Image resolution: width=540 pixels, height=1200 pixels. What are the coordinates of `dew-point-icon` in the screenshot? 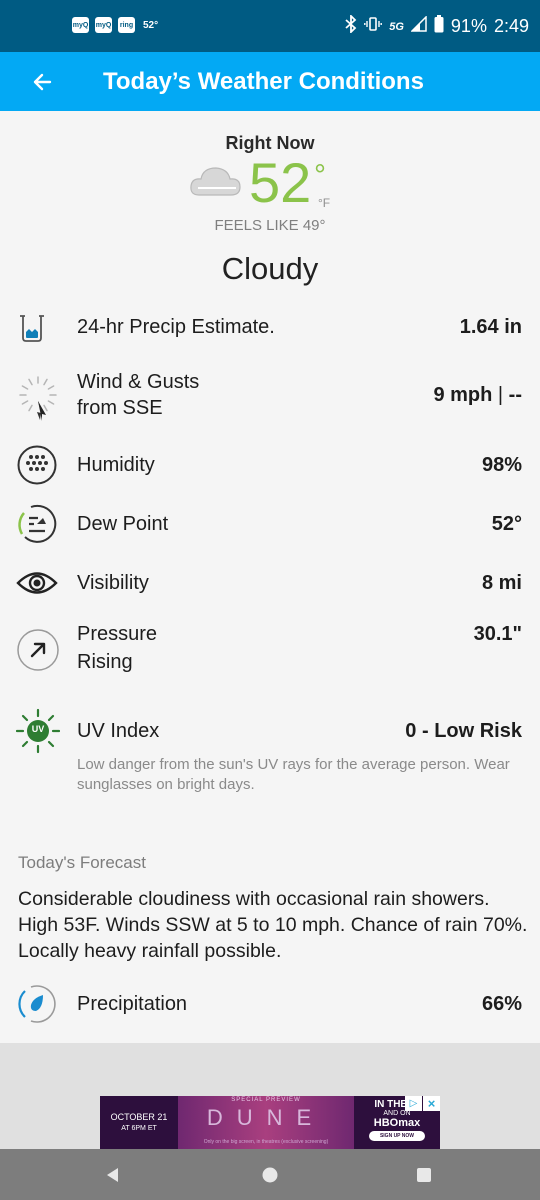 It's located at (37, 526).